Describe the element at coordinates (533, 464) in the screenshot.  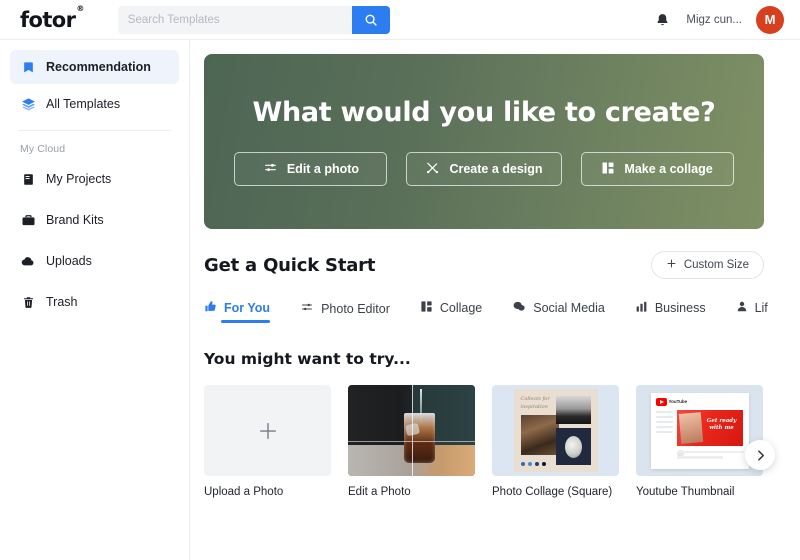
I see `collage-color-dots` at that location.